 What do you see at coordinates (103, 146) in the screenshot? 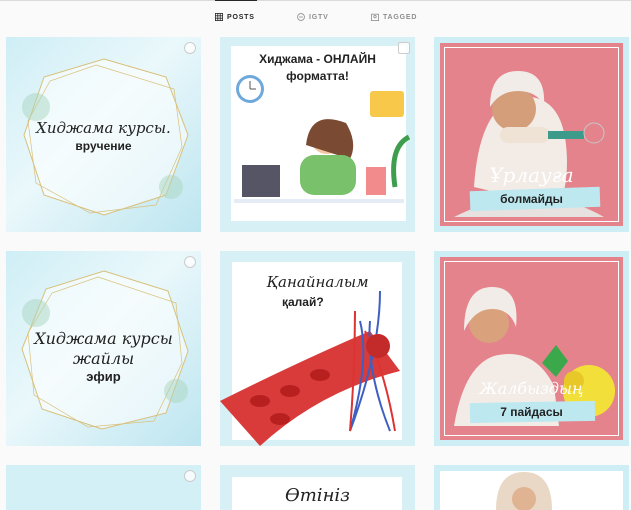
I see `post-subtitle: вручение` at bounding box center [103, 146].